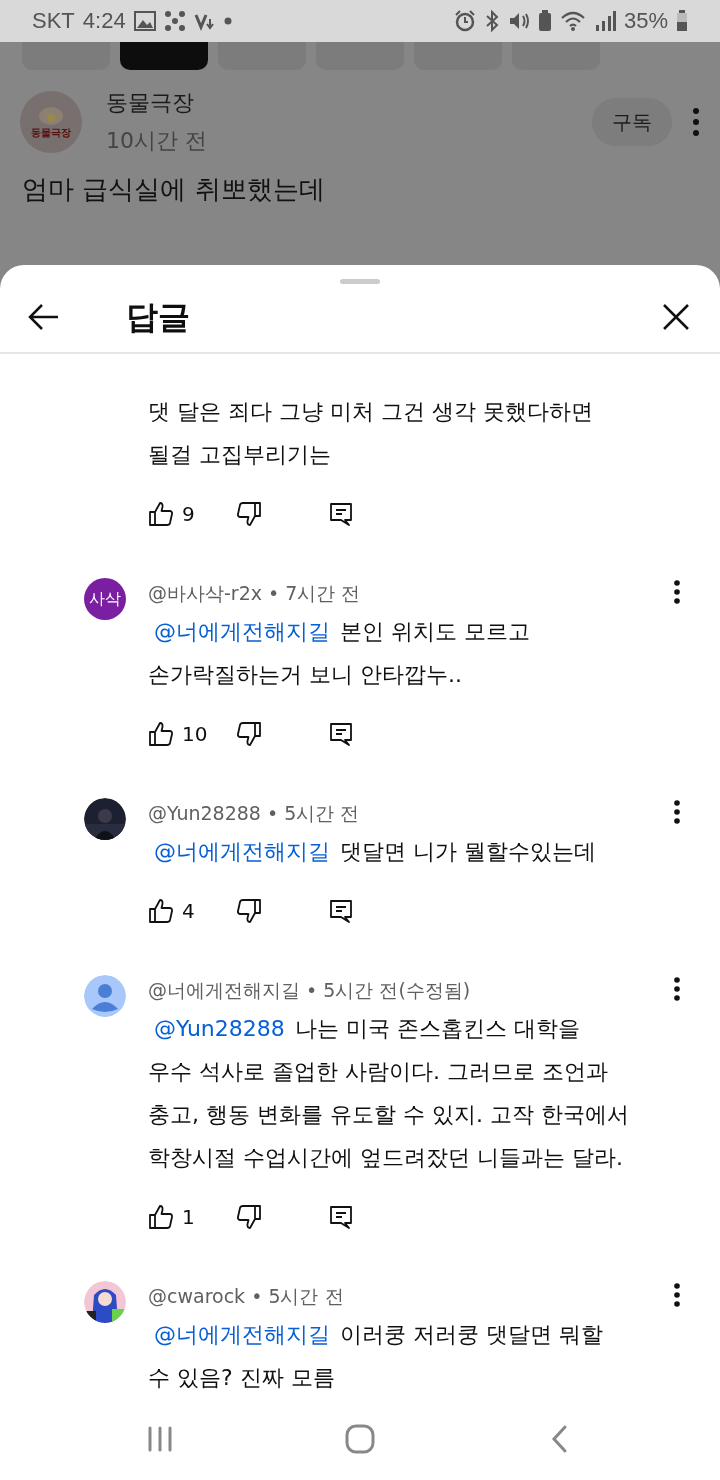 Image resolution: width=720 pixels, height=1480 pixels. Describe the element at coordinates (53, 21) in the screenshot. I see `carrier-text: SKT` at that location.